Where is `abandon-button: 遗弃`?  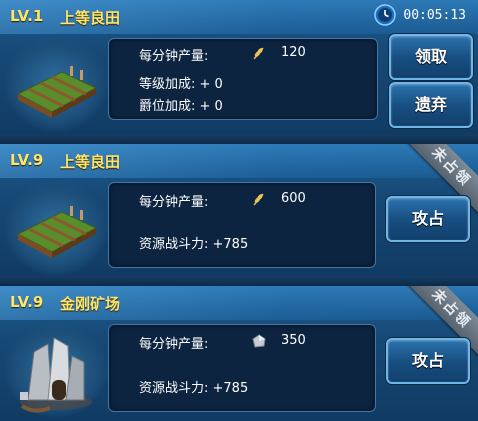 abandon-button: 遗弃 is located at coordinates (431, 105).